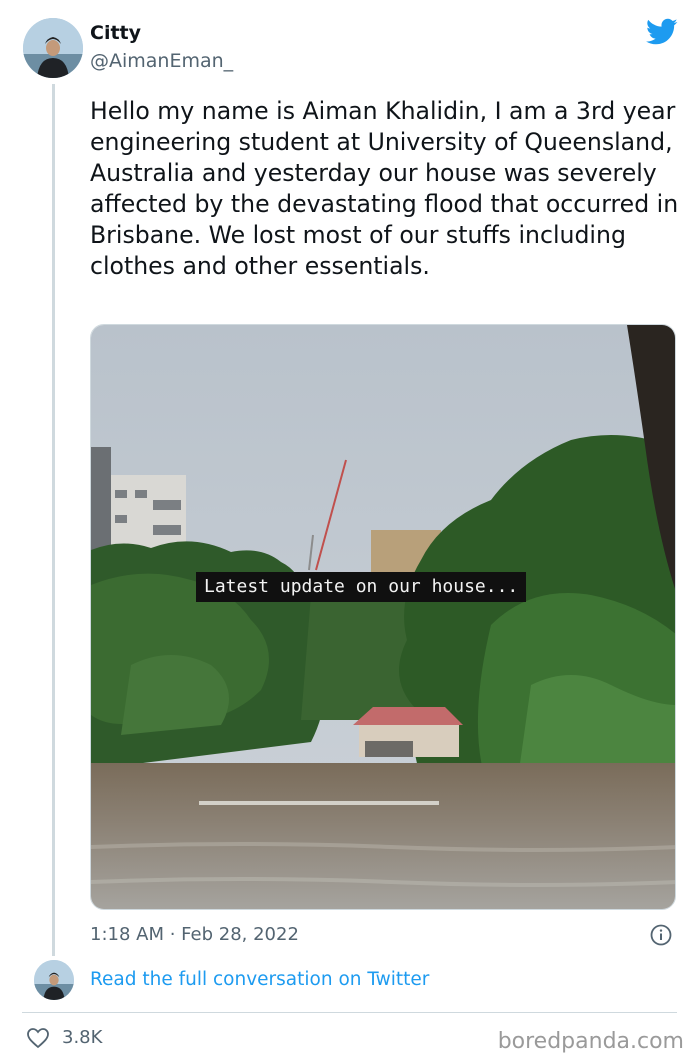 The width and height of the screenshot is (700, 1064). What do you see at coordinates (53, 48) in the screenshot?
I see `author-avatar` at bounding box center [53, 48].